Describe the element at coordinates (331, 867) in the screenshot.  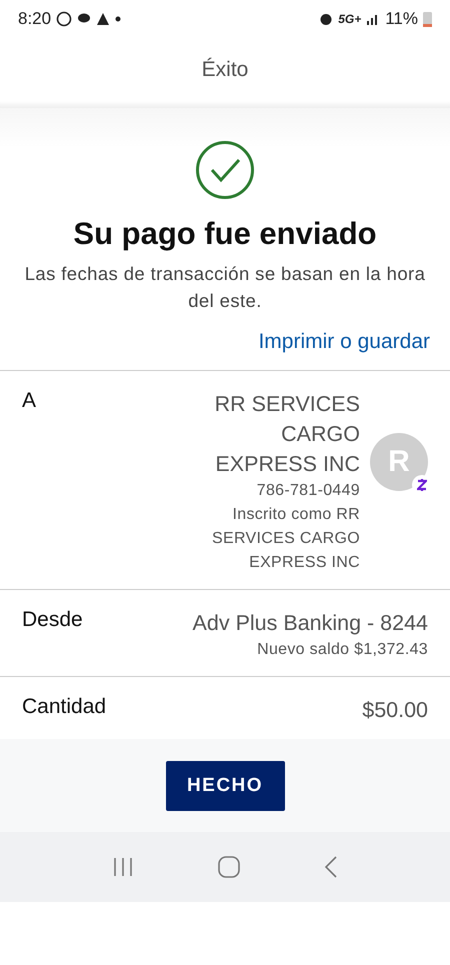
I see `back-icon` at that location.